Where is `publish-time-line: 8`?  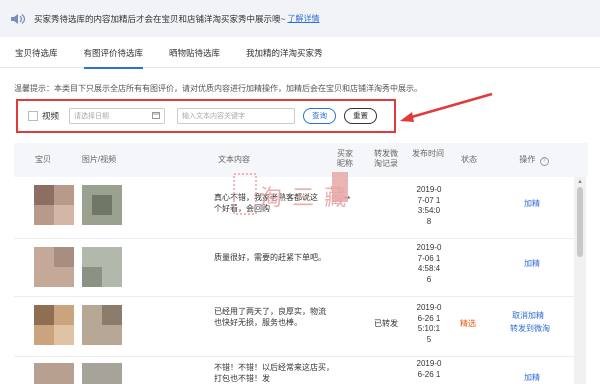
publish-time-line: 8 is located at coordinates (429, 221).